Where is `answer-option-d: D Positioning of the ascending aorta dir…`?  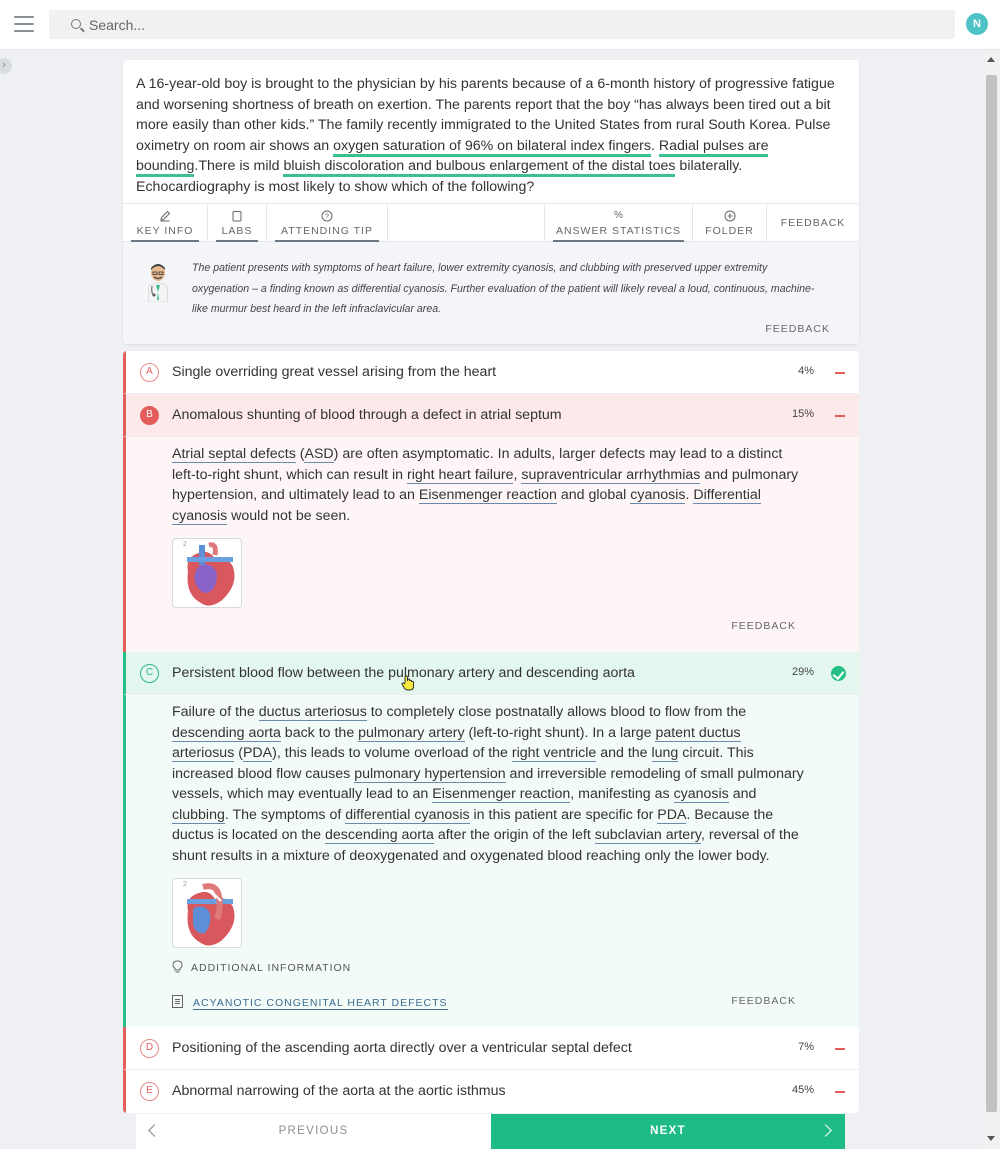
answer-option-d: D Positioning of the ascending aorta dir… is located at coordinates (491, 1048).